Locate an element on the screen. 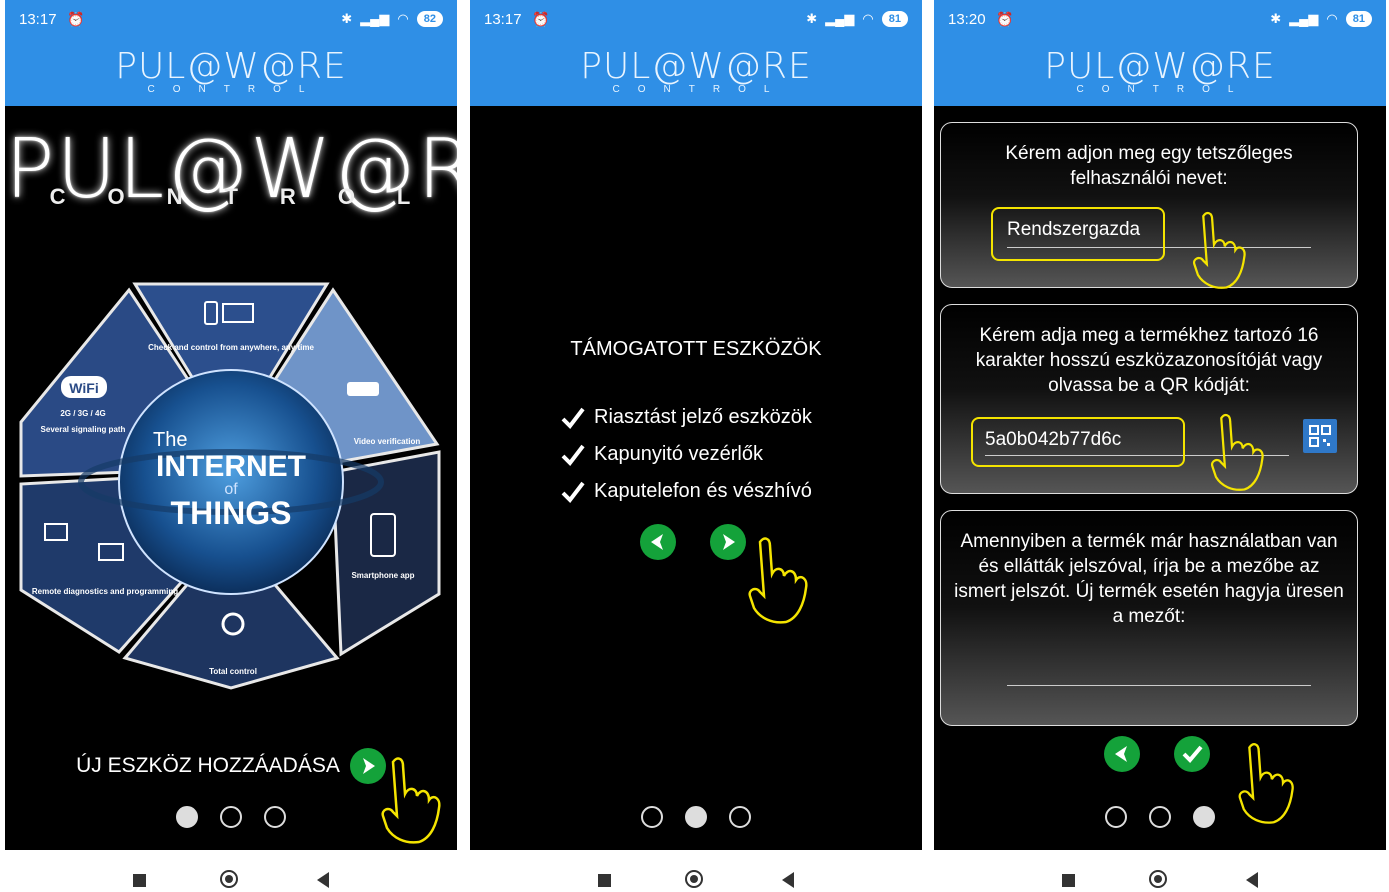 The width and height of the screenshot is (1389, 892). wheel-wifi-badge: WiFi is located at coordinates (83, 388).